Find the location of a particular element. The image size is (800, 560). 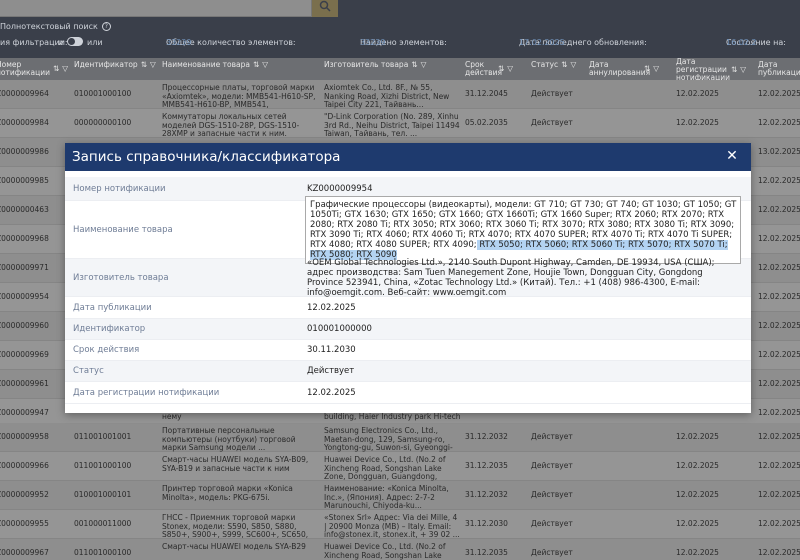

col-id: Идентификатор ⇅ ▽ is located at coordinates (115, 65).